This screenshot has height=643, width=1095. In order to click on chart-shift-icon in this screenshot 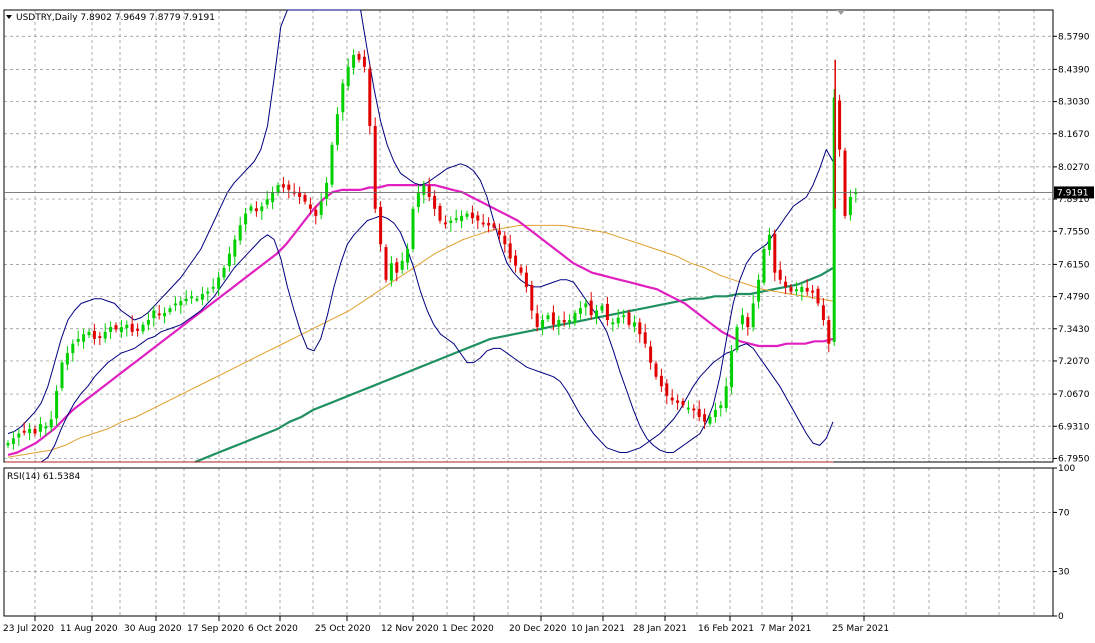, I will do `click(841, 12)`.